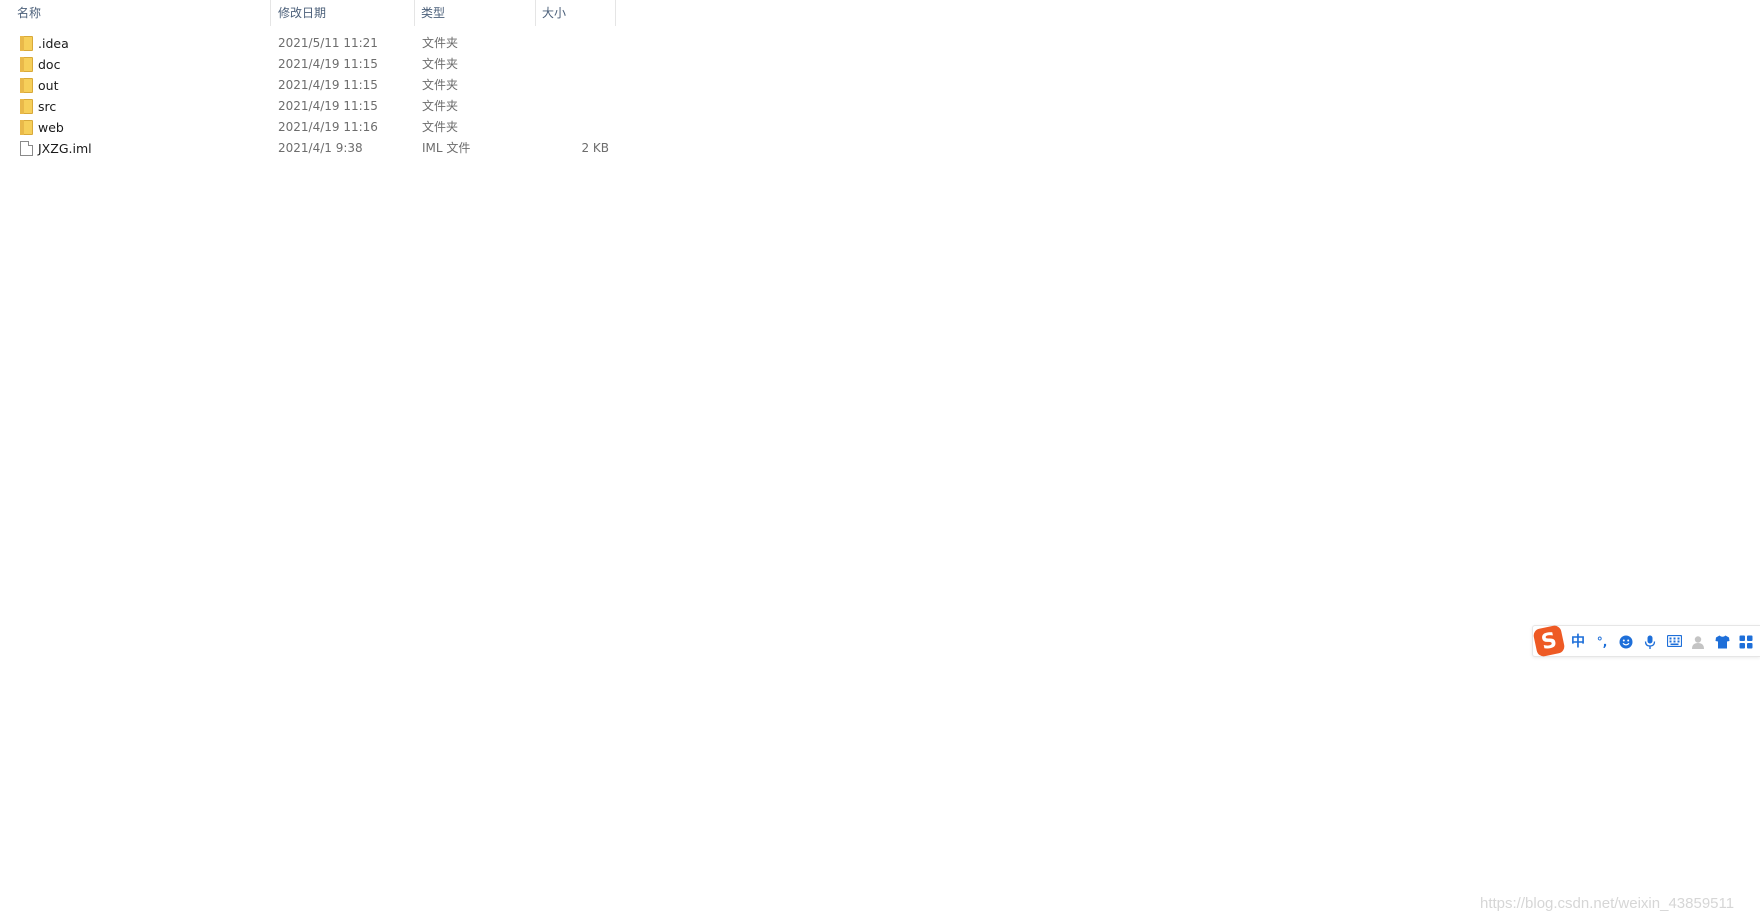  Describe the element at coordinates (1674, 642) in the screenshot. I see `keyboard-icon` at that location.